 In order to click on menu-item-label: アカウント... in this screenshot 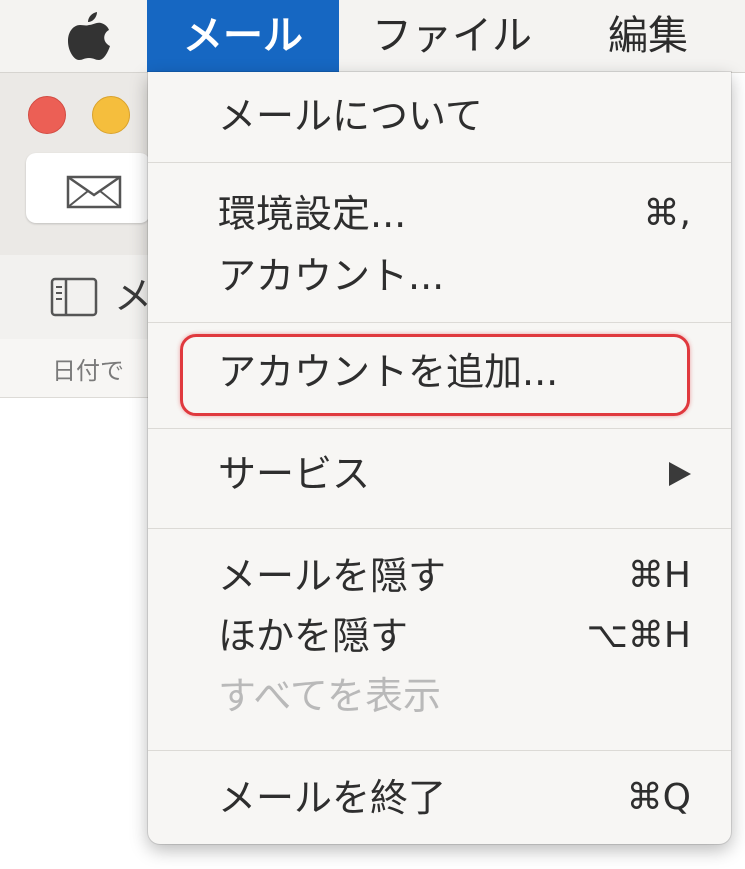, I will do `click(331, 276)`.